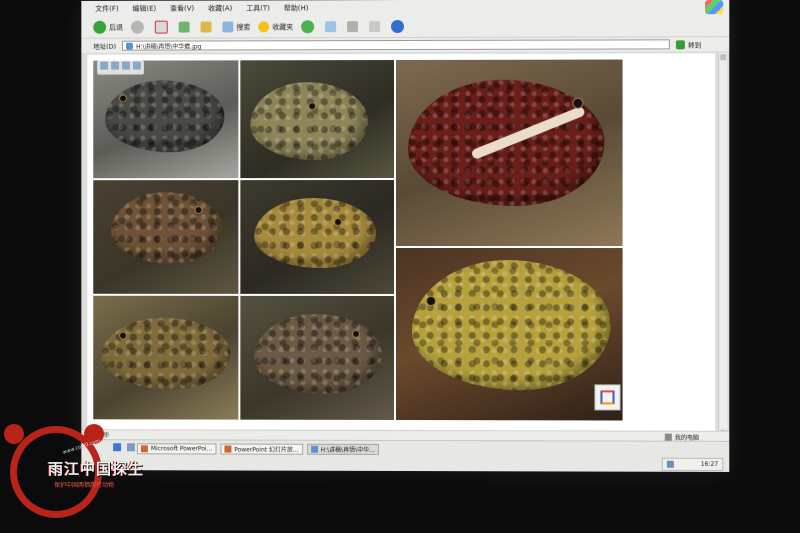  What do you see at coordinates (104, 66) in the screenshot?
I see `save-icon` at bounding box center [104, 66].